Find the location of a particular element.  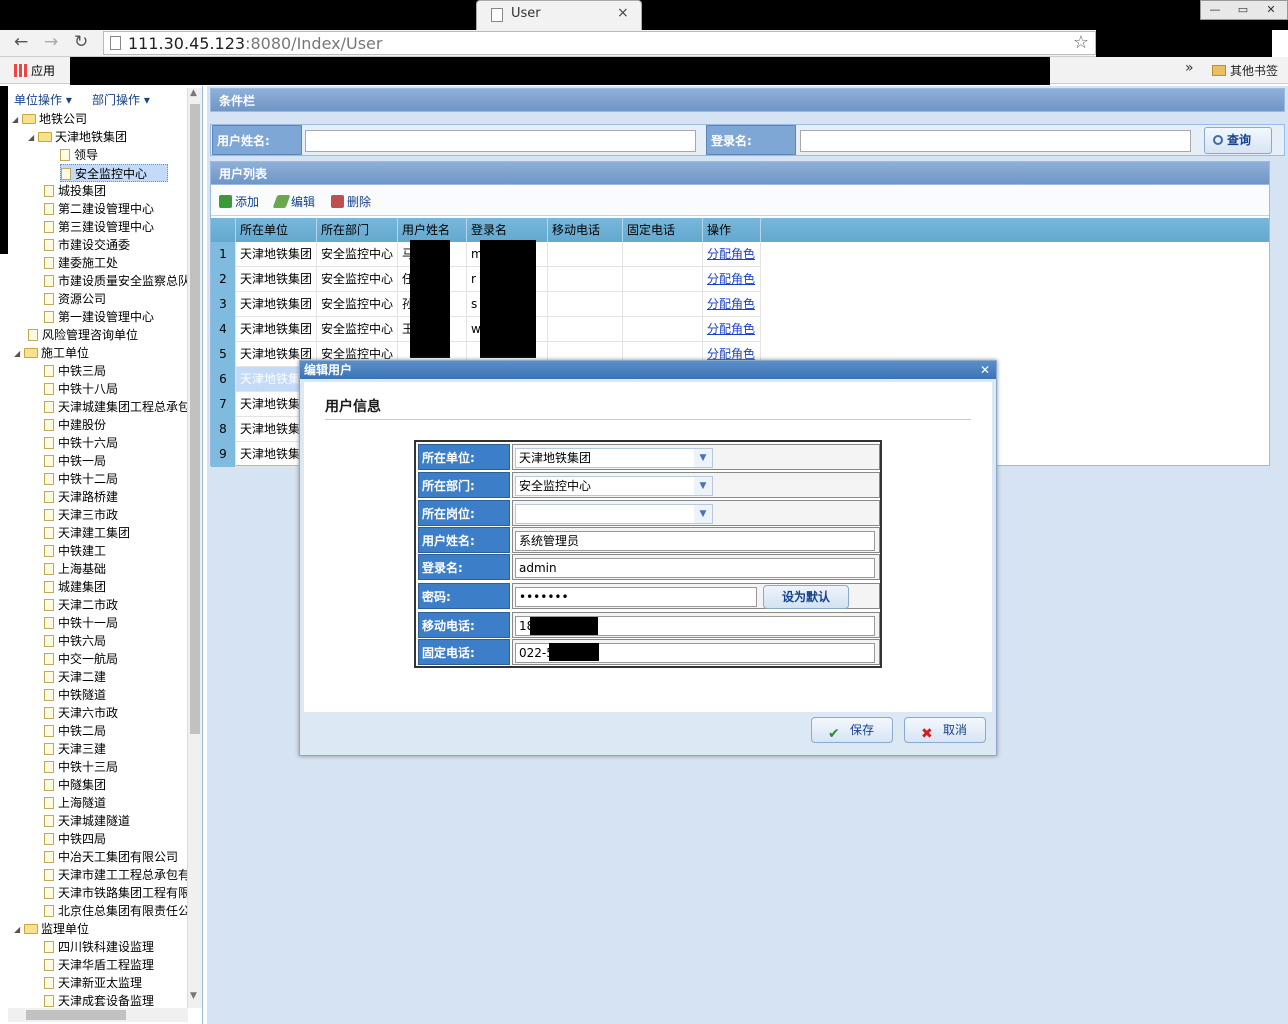

dialog-close-icon: ✕ is located at coordinates (985, 370).